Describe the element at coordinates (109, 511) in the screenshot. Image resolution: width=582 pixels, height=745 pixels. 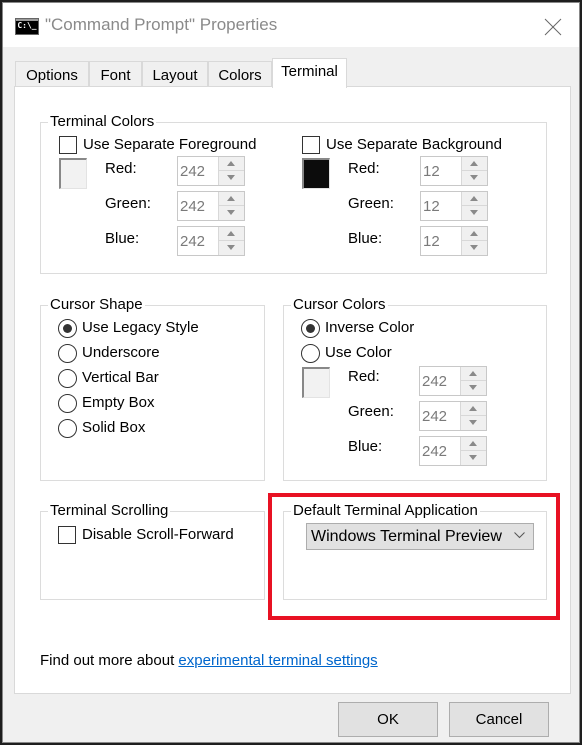
I see `terminal-scrolling-title: Terminal Scrolling` at that location.